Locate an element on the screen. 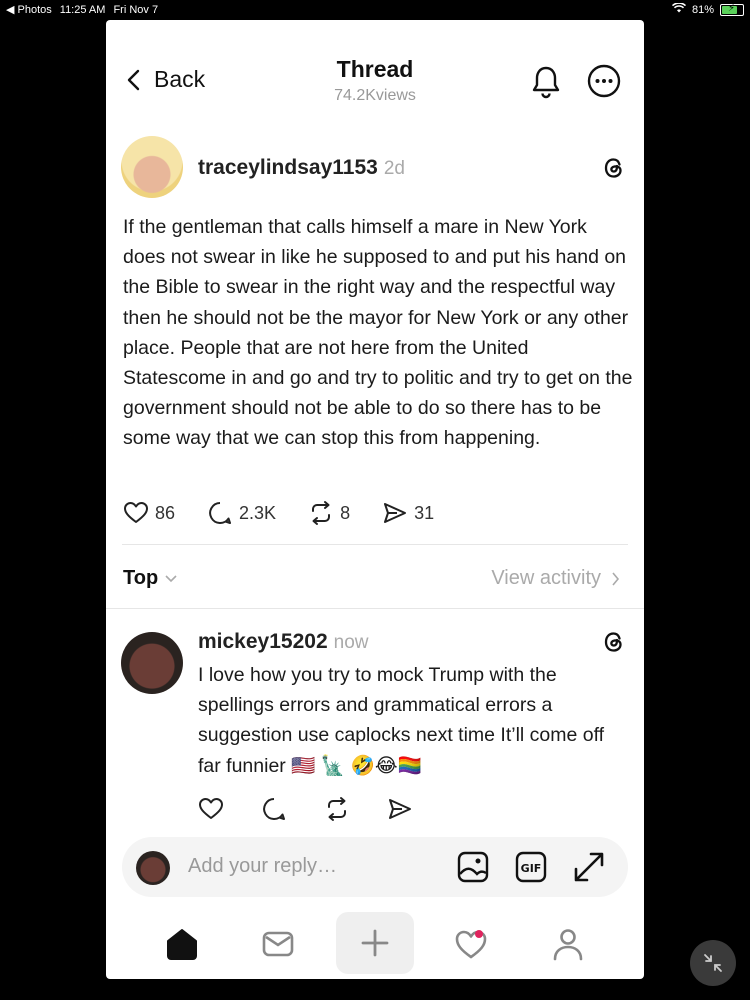  tab-profile is located at coordinates (568, 944).